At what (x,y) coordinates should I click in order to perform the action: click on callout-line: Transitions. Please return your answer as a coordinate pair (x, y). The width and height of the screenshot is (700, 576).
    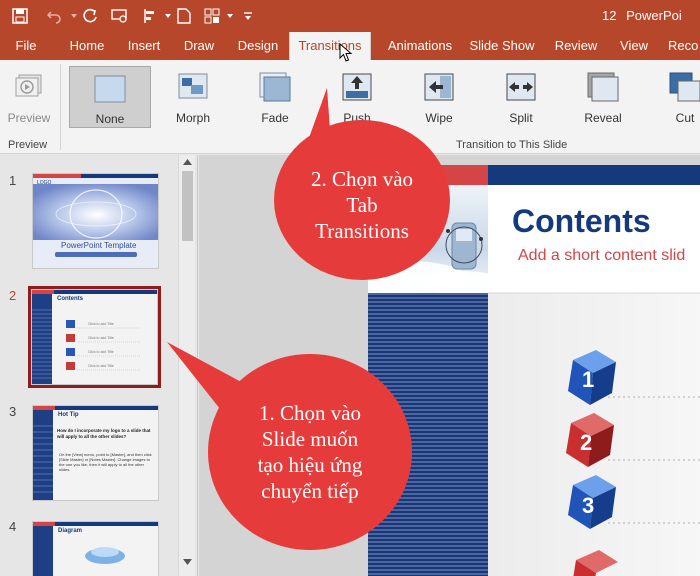
    Looking at the image, I should click on (362, 231).